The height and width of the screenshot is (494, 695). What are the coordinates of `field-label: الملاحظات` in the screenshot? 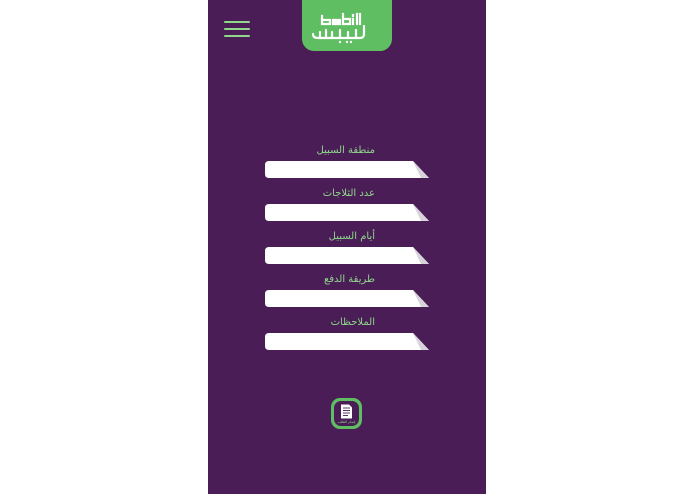 It's located at (352, 322).